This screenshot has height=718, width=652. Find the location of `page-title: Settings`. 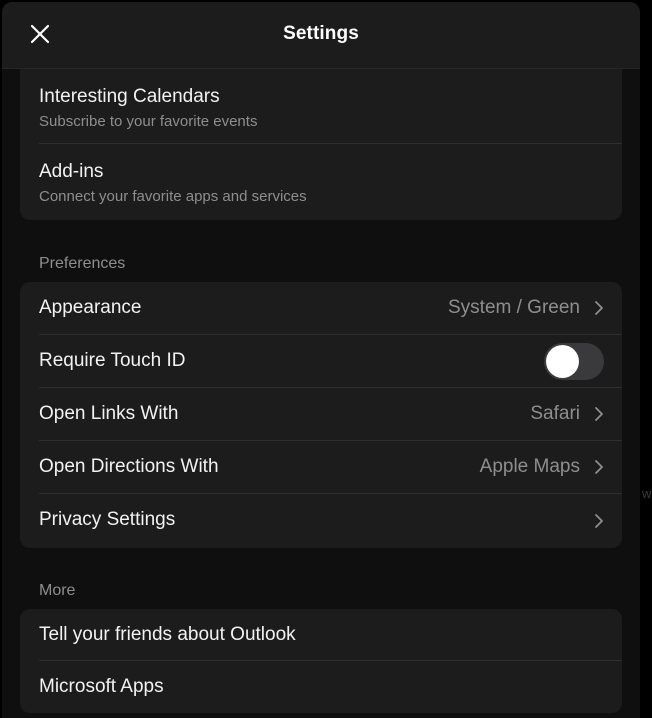

page-title: Settings is located at coordinates (321, 33).